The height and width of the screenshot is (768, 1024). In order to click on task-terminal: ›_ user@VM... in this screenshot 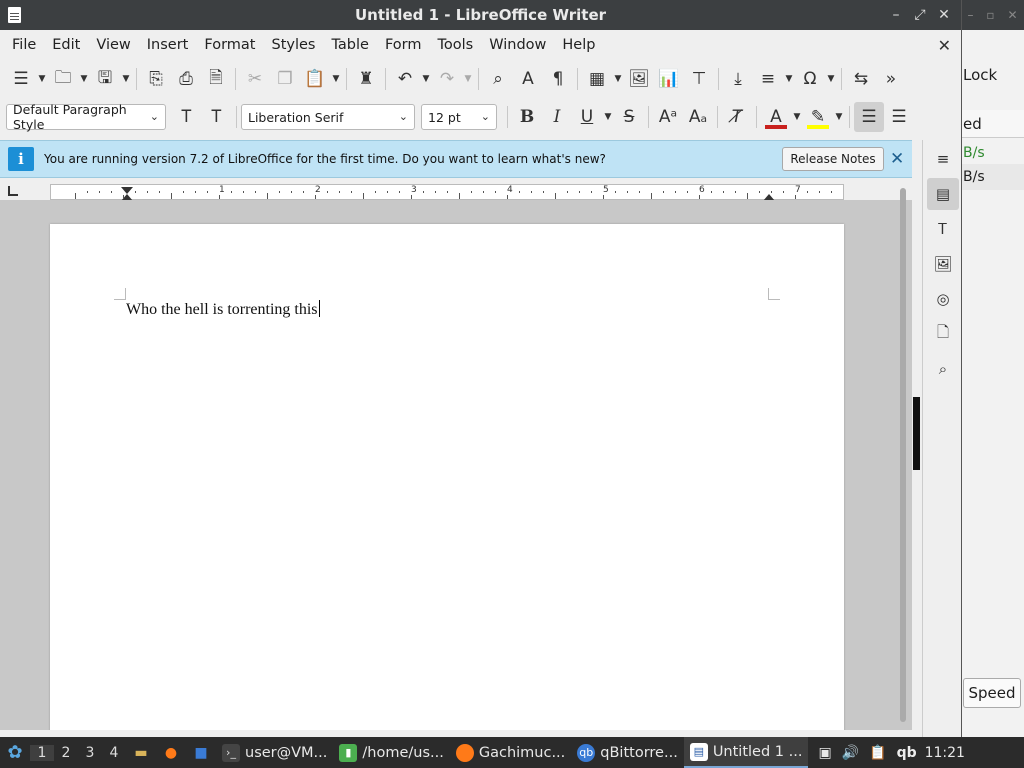, I will do `click(274, 752)`.